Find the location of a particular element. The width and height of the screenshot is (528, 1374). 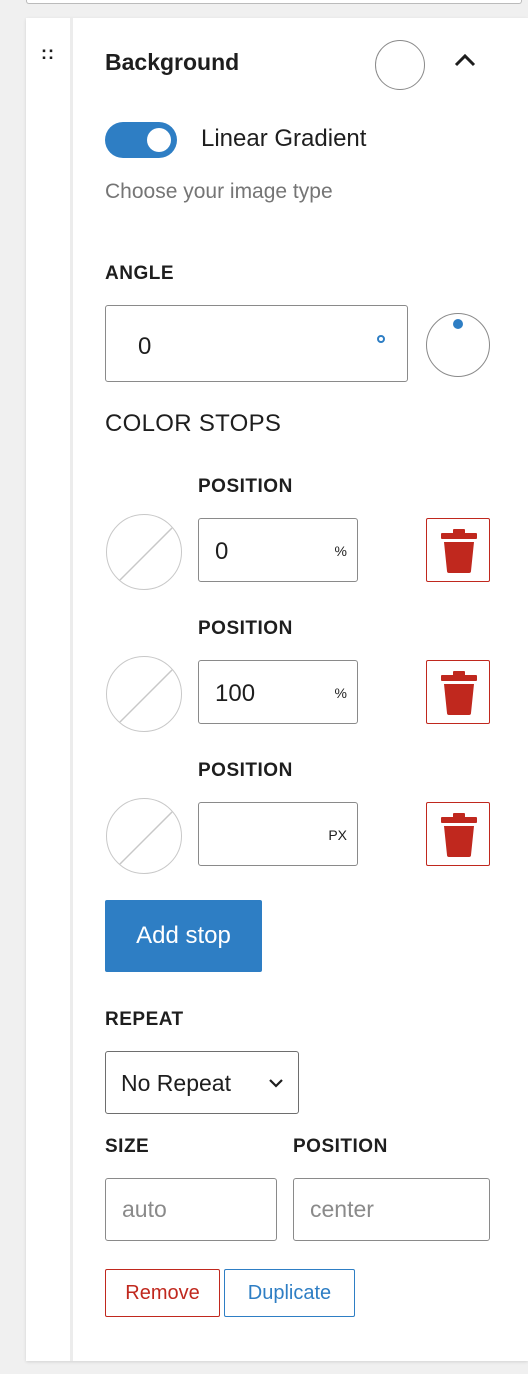

toggle-knob is located at coordinates (159, 140).